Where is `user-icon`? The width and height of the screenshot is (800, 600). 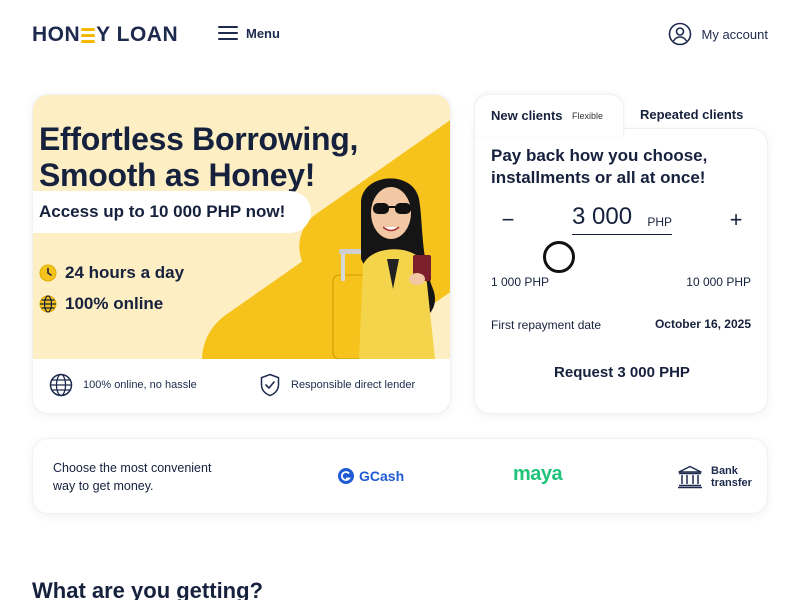 user-icon is located at coordinates (679, 34).